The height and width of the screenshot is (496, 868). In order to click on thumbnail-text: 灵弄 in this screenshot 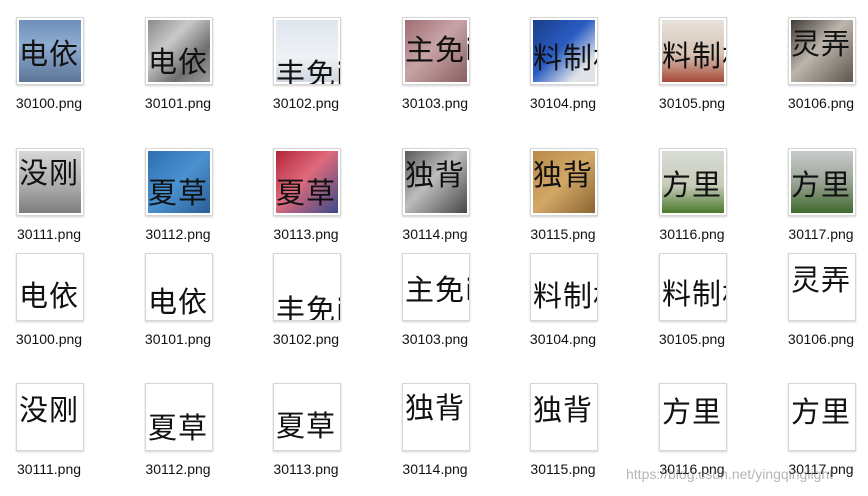, I will do `click(821, 44)`.